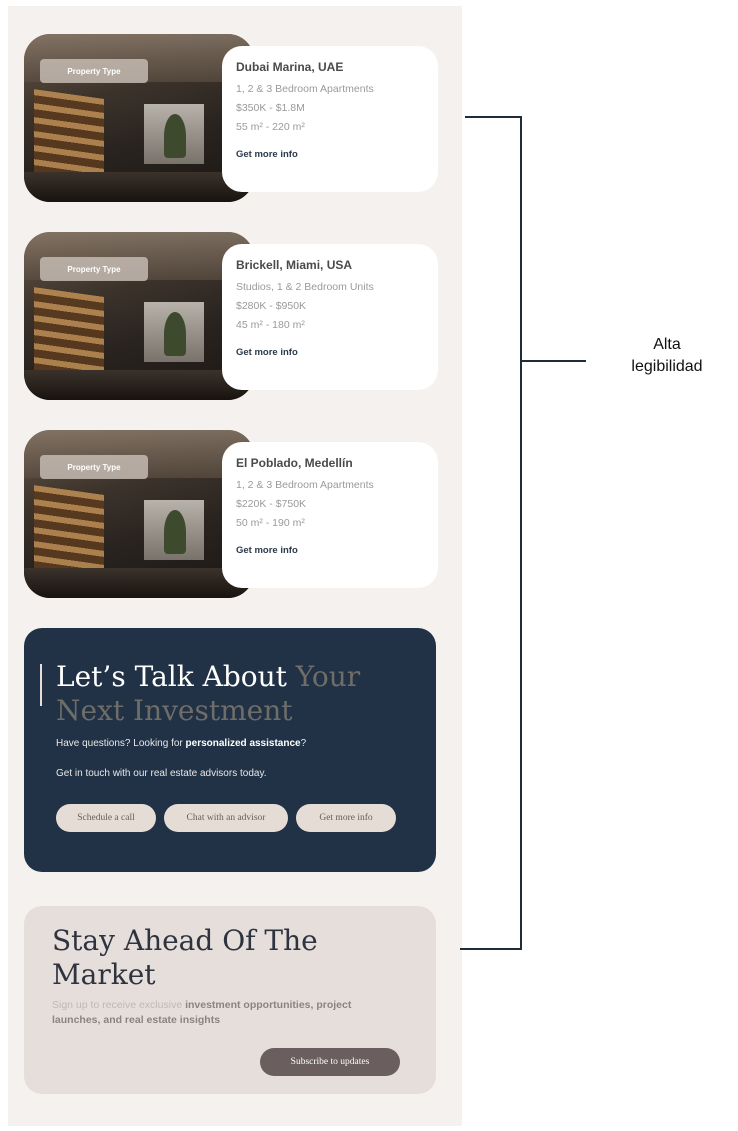 This screenshot has height=1131, width=738. Describe the element at coordinates (271, 306) in the screenshot. I see `property-price: $280K - $950K` at that location.